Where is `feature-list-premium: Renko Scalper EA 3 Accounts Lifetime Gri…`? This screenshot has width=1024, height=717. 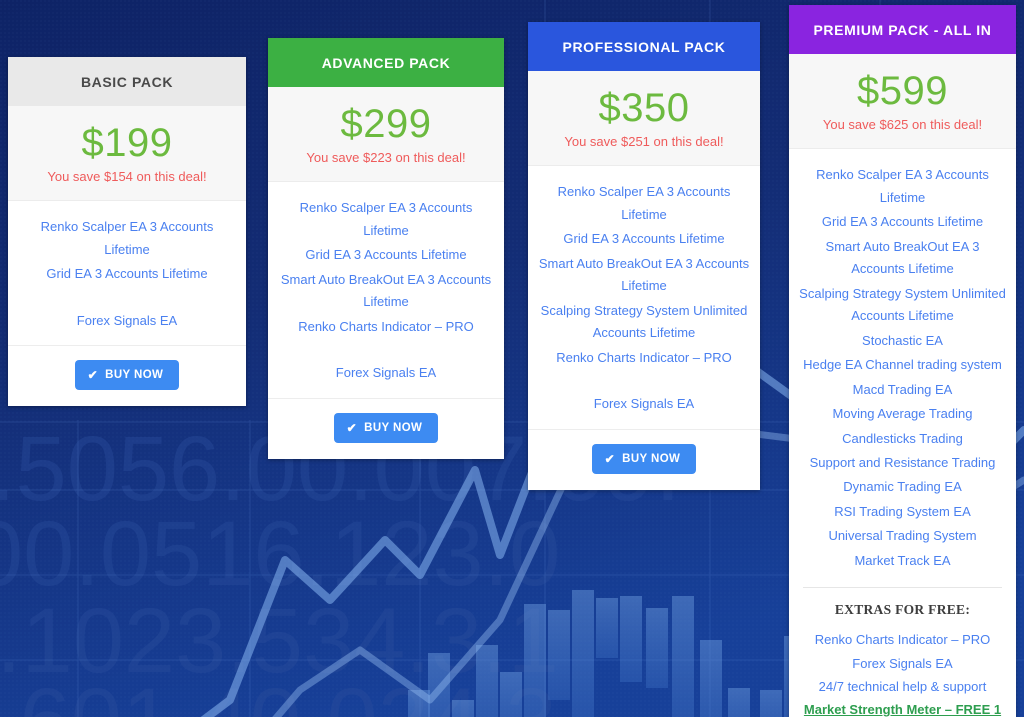
feature-list-premium: Renko Scalper EA 3 Accounts Lifetime Gri… is located at coordinates (902, 363).